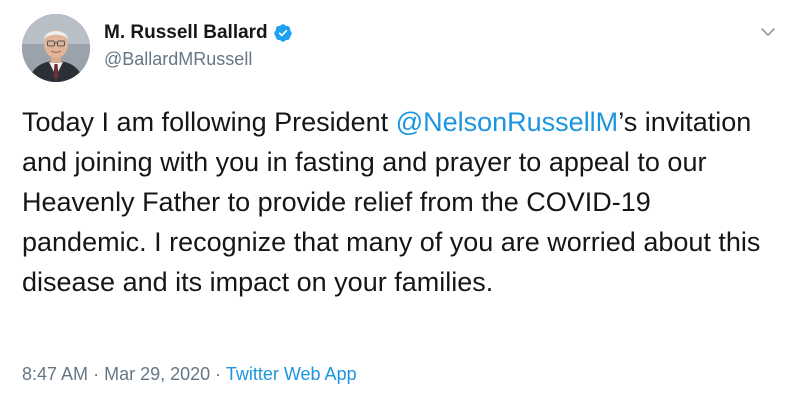  What do you see at coordinates (178, 59) in the screenshot?
I see `author-handle: @BallardMRussell` at bounding box center [178, 59].